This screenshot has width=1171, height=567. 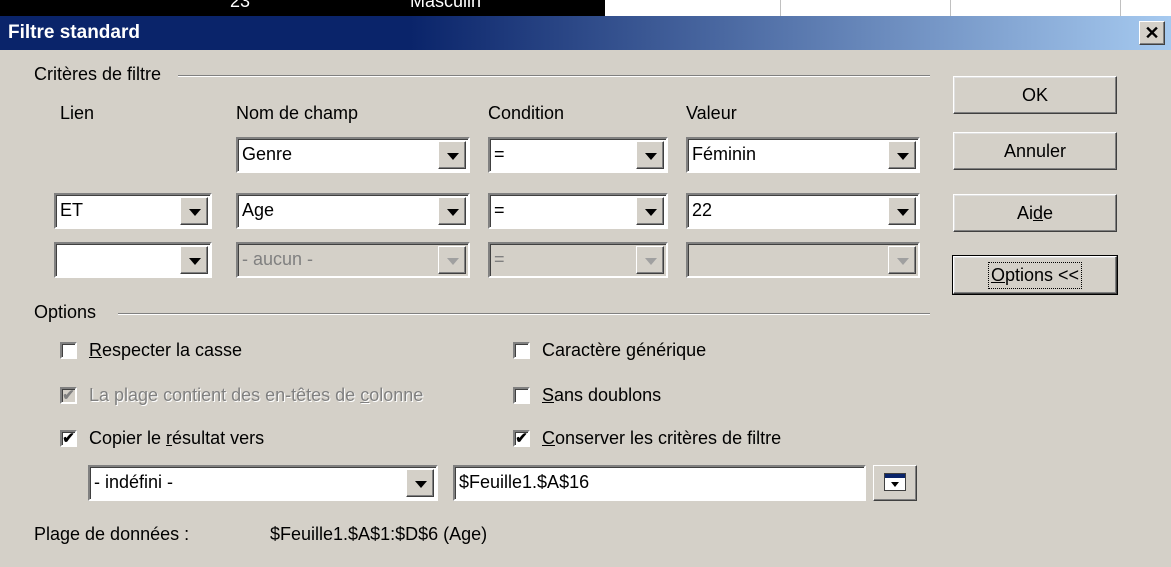 I want to click on data-range-label: Plage de données :, so click(x=112, y=534).